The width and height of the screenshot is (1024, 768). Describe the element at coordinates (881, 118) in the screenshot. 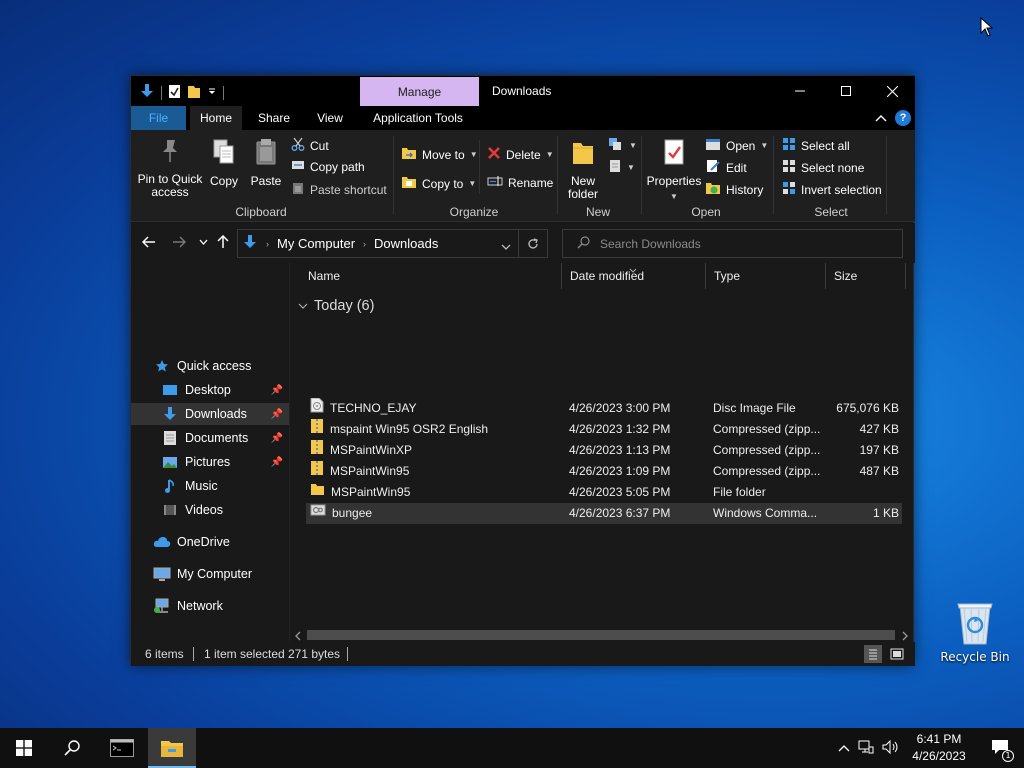

I see `collapse-ribbon-icon` at that location.